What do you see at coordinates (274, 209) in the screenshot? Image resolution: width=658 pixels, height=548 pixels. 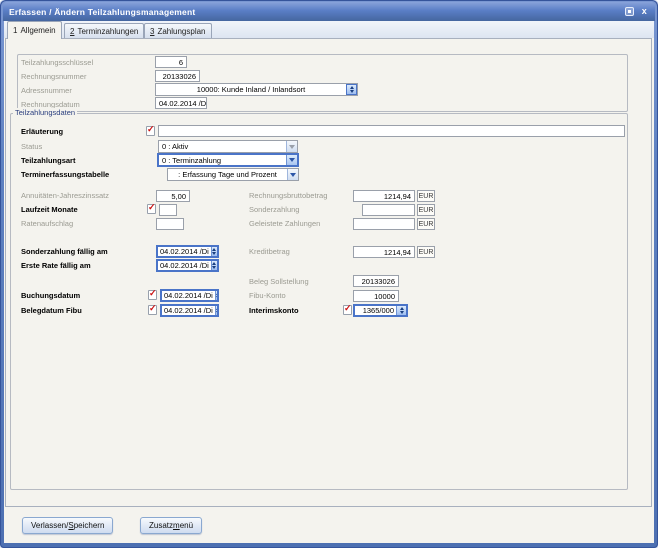 I see `sonderzahlung-label: Sonderzahlung` at bounding box center [274, 209].